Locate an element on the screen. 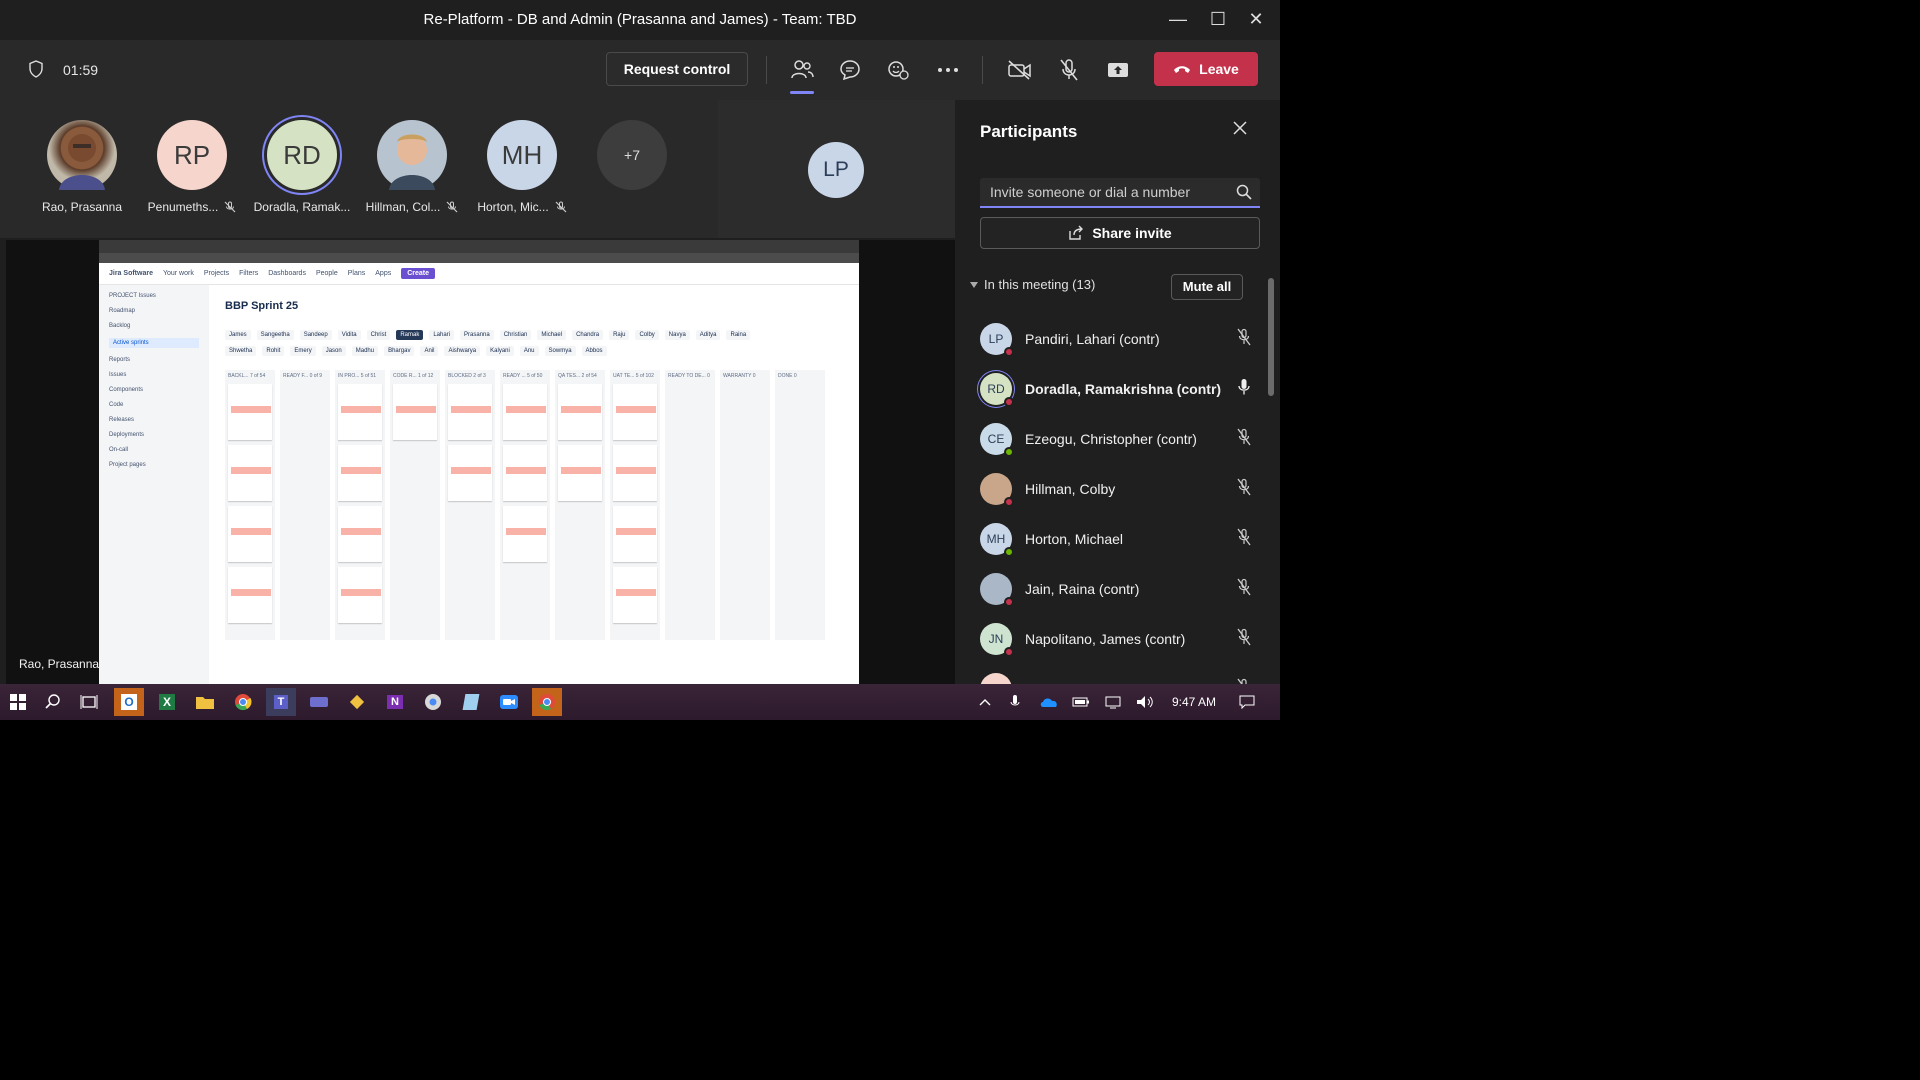 The height and width of the screenshot is (1080, 1920). microphone-icon is located at coordinates (1015, 702).